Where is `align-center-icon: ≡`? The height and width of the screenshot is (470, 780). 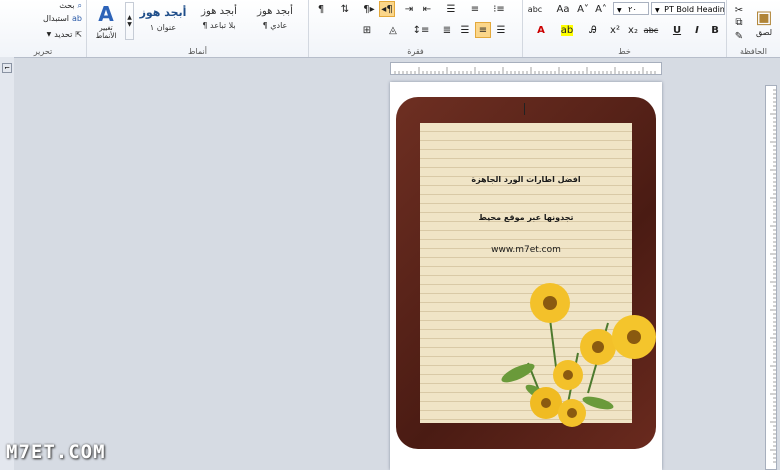 align-center-icon: ≡ is located at coordinates (483, 30).